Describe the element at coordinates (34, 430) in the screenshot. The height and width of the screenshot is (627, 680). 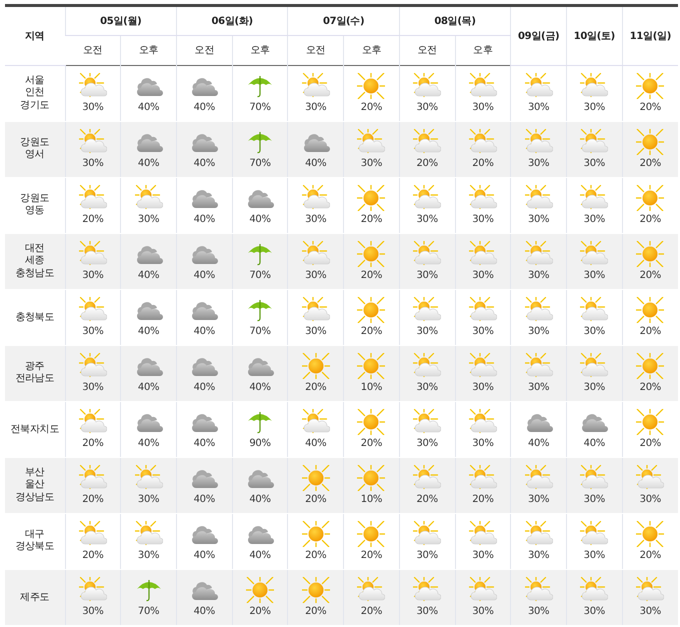
I see `region-name: 전북자치도` at that location.